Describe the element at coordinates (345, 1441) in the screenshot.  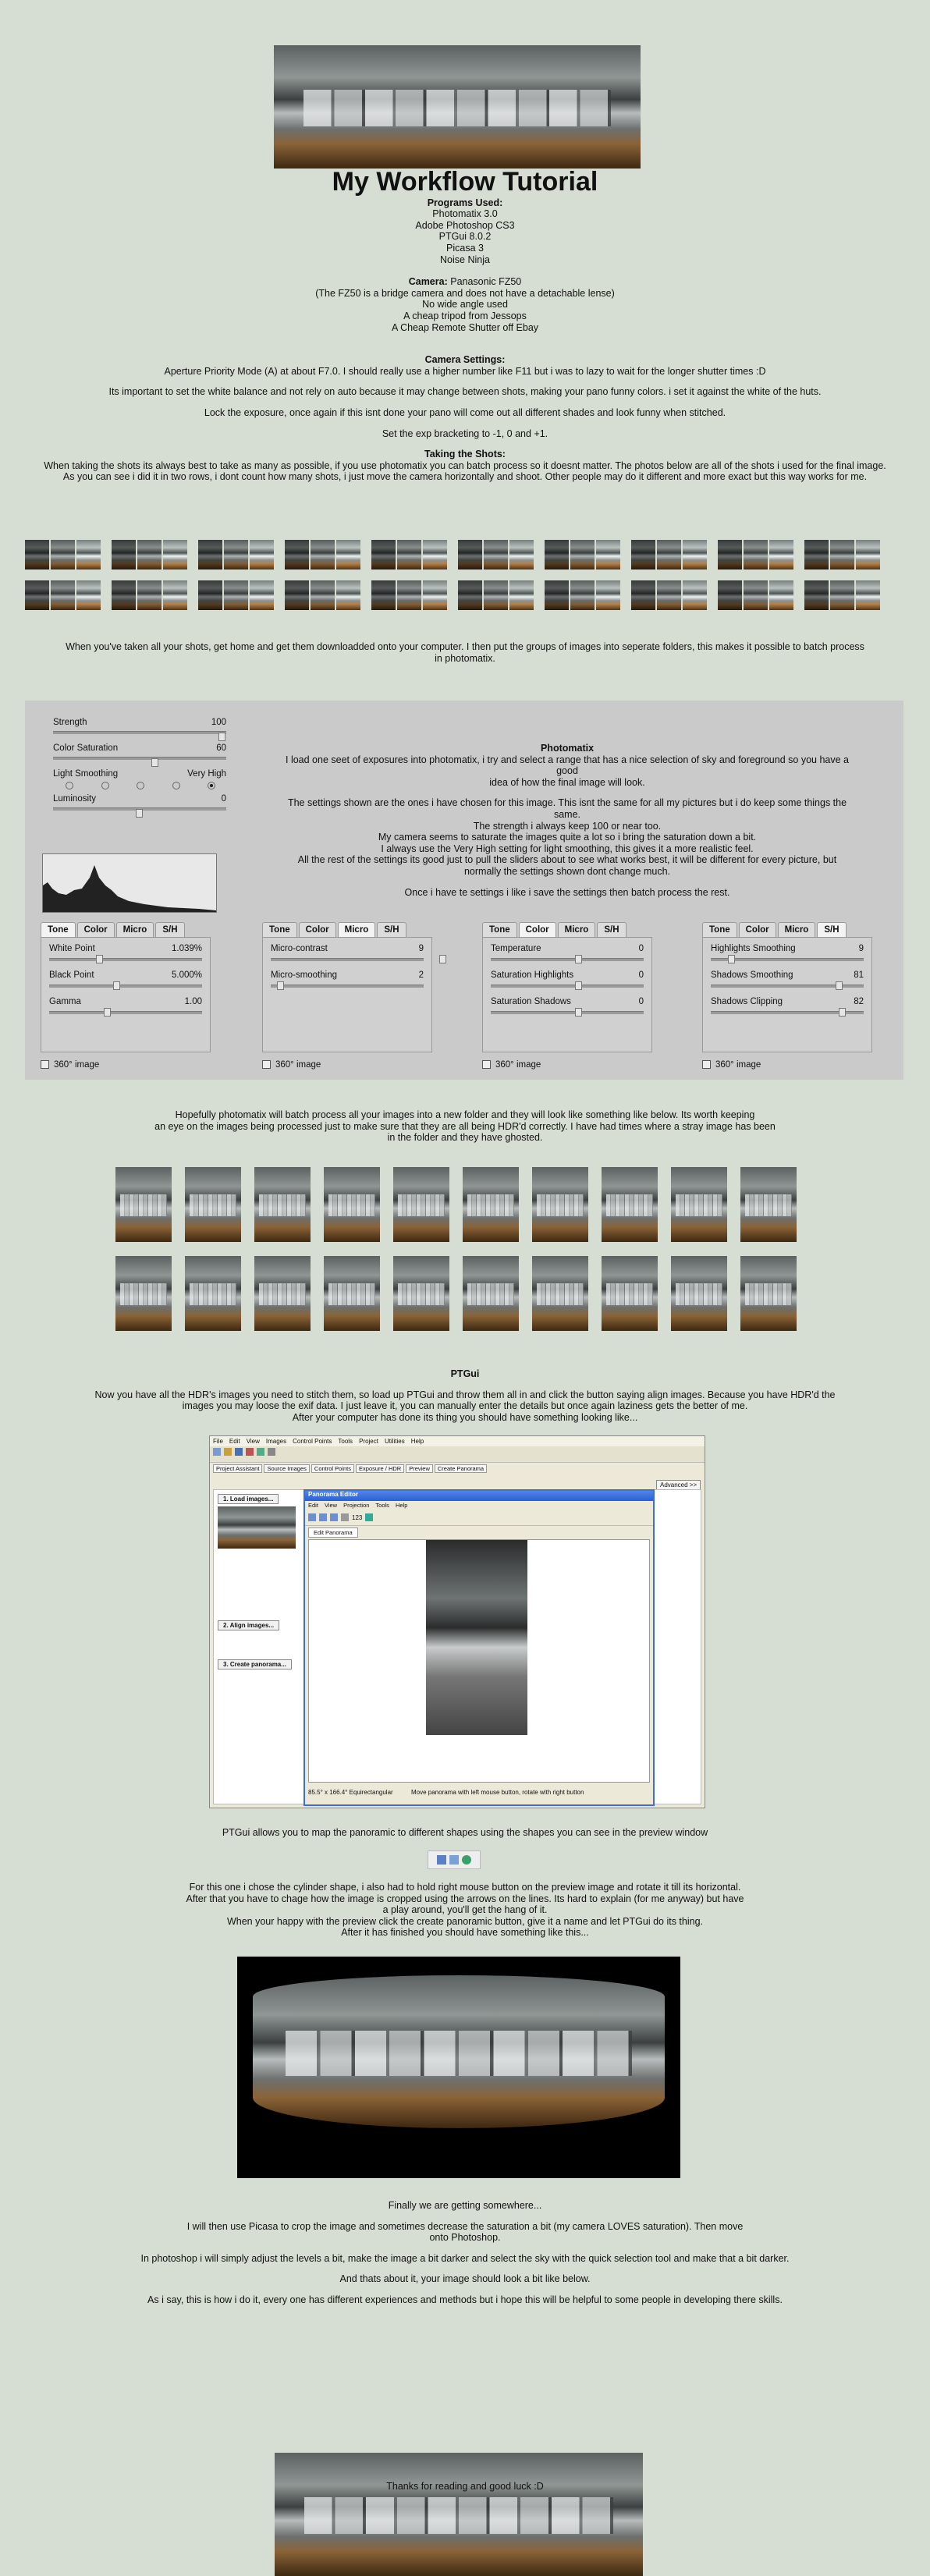
I see `menu-item: Tools` at that location.